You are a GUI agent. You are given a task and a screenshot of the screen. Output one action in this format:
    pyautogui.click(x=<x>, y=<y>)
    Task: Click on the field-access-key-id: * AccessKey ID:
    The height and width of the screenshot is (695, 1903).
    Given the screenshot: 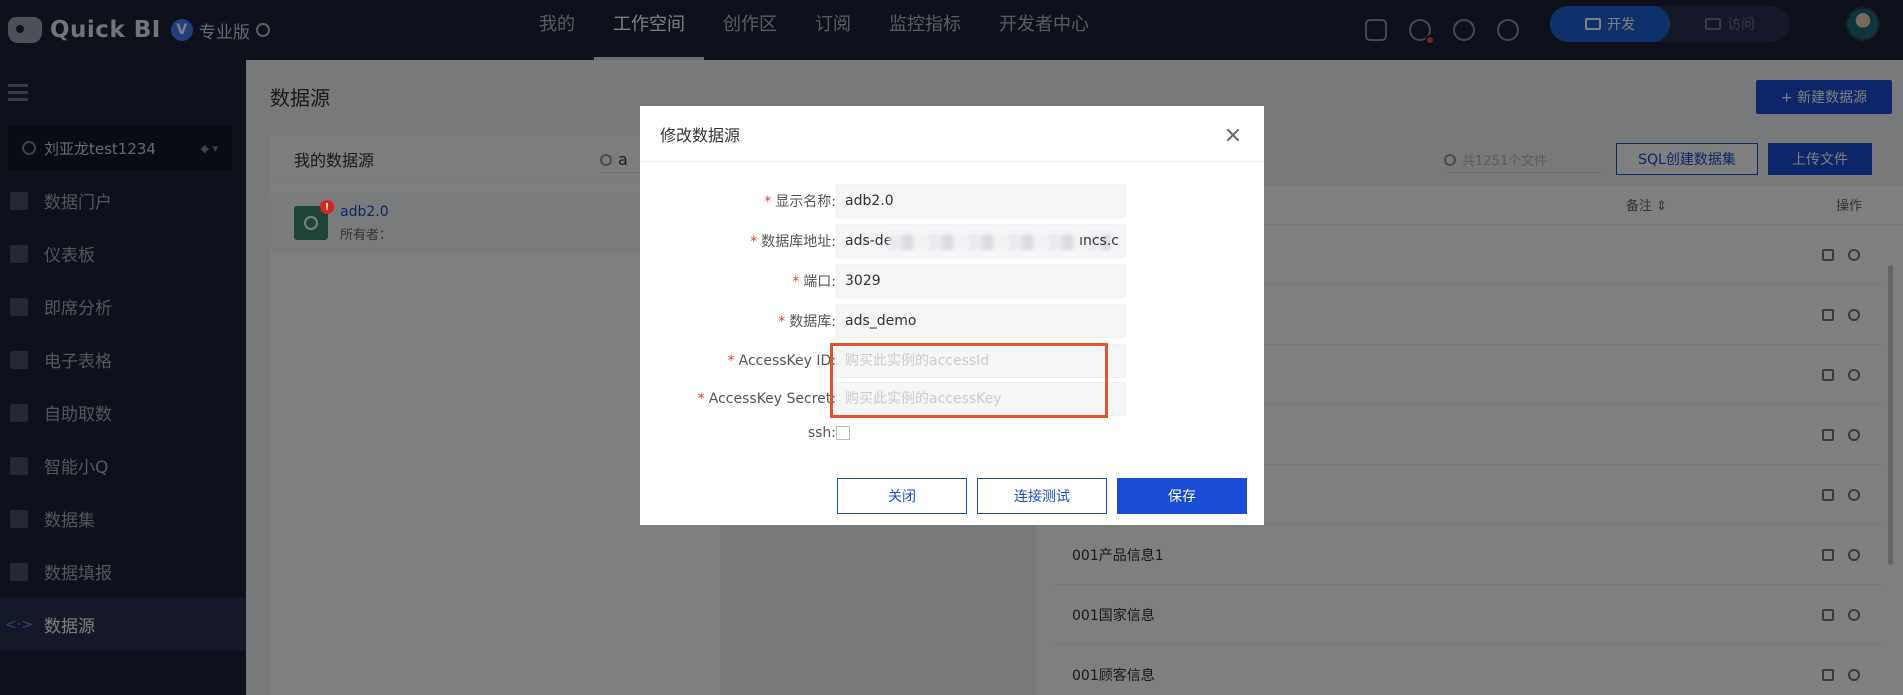 What is the action you would take?
    pyautogui.click(x=952, y=361)
    